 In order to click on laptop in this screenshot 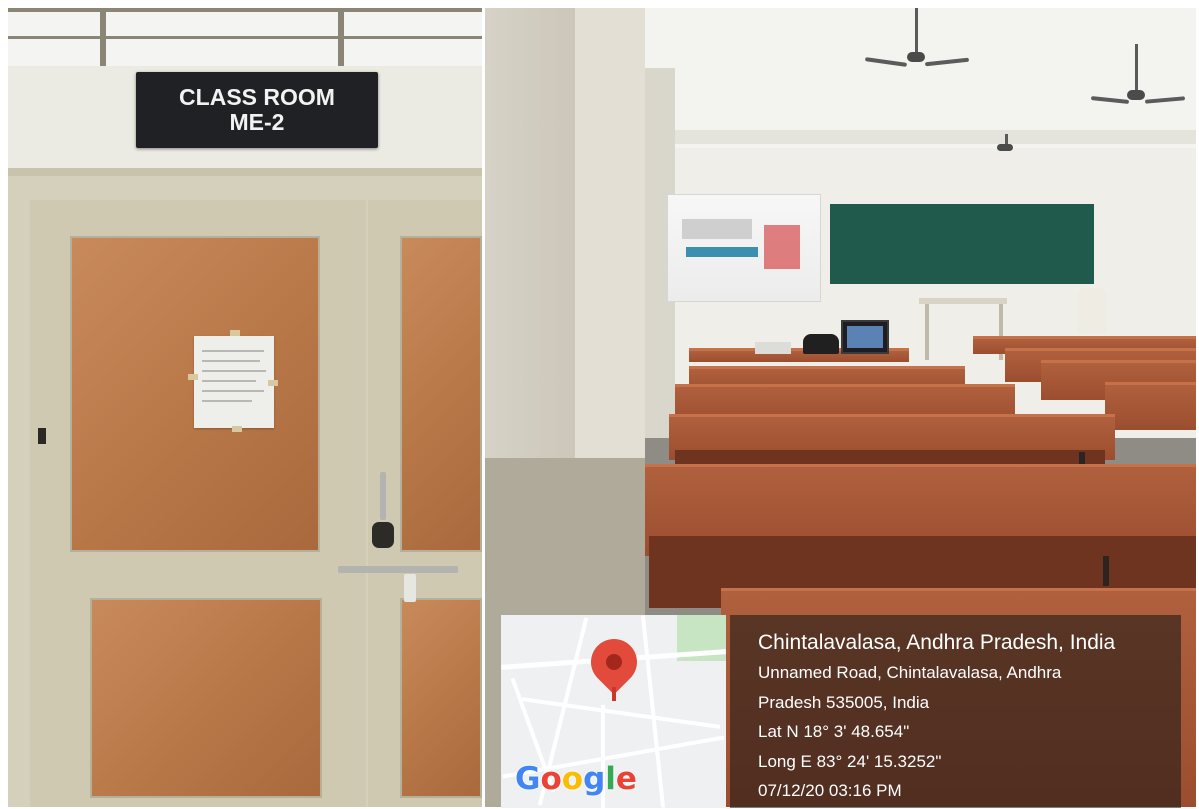, I will do `click(865, 337)`.